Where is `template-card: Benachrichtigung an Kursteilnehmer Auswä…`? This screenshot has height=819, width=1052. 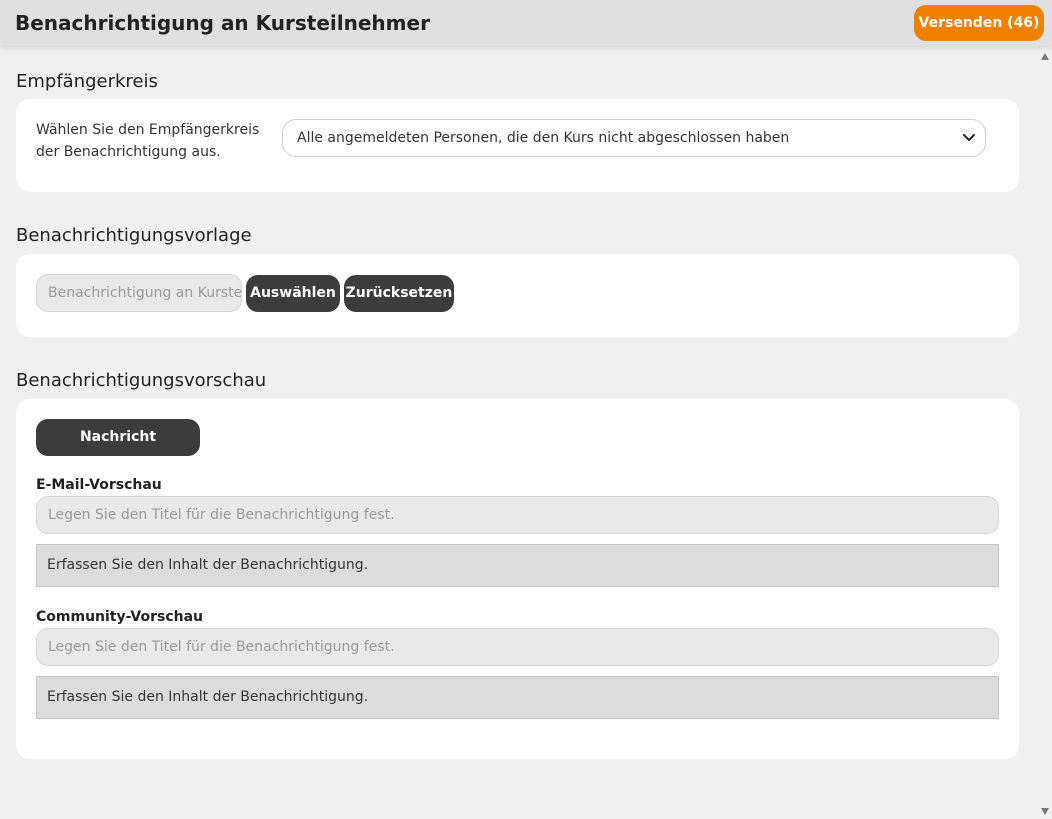 template-card: Benachrichtigung an Kursteilnehmer Auswä… is located at coordinates (517, 295).